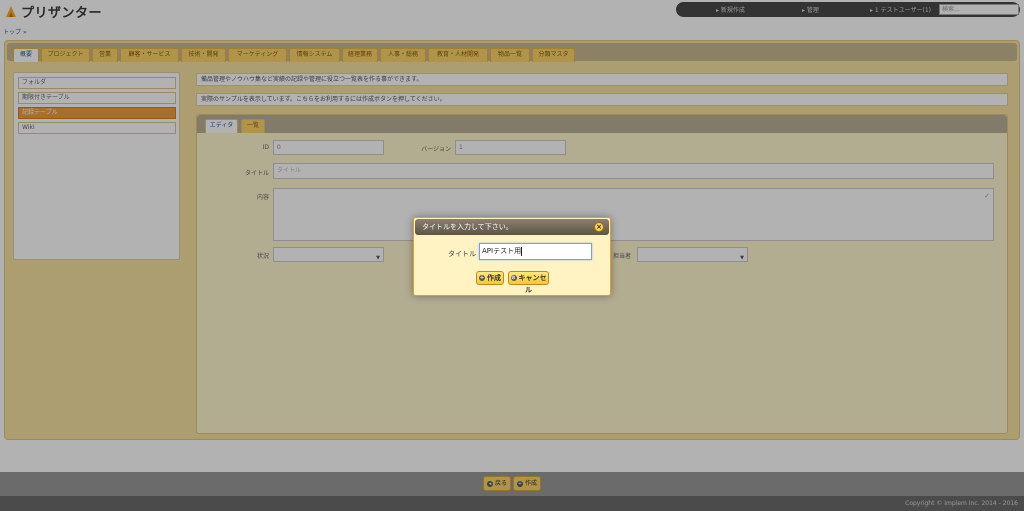 This screenshot has height=511, width=1024. I want to click on dialog-titlebar: タイトルを入力して下さい。 ×, so click(512, 227).